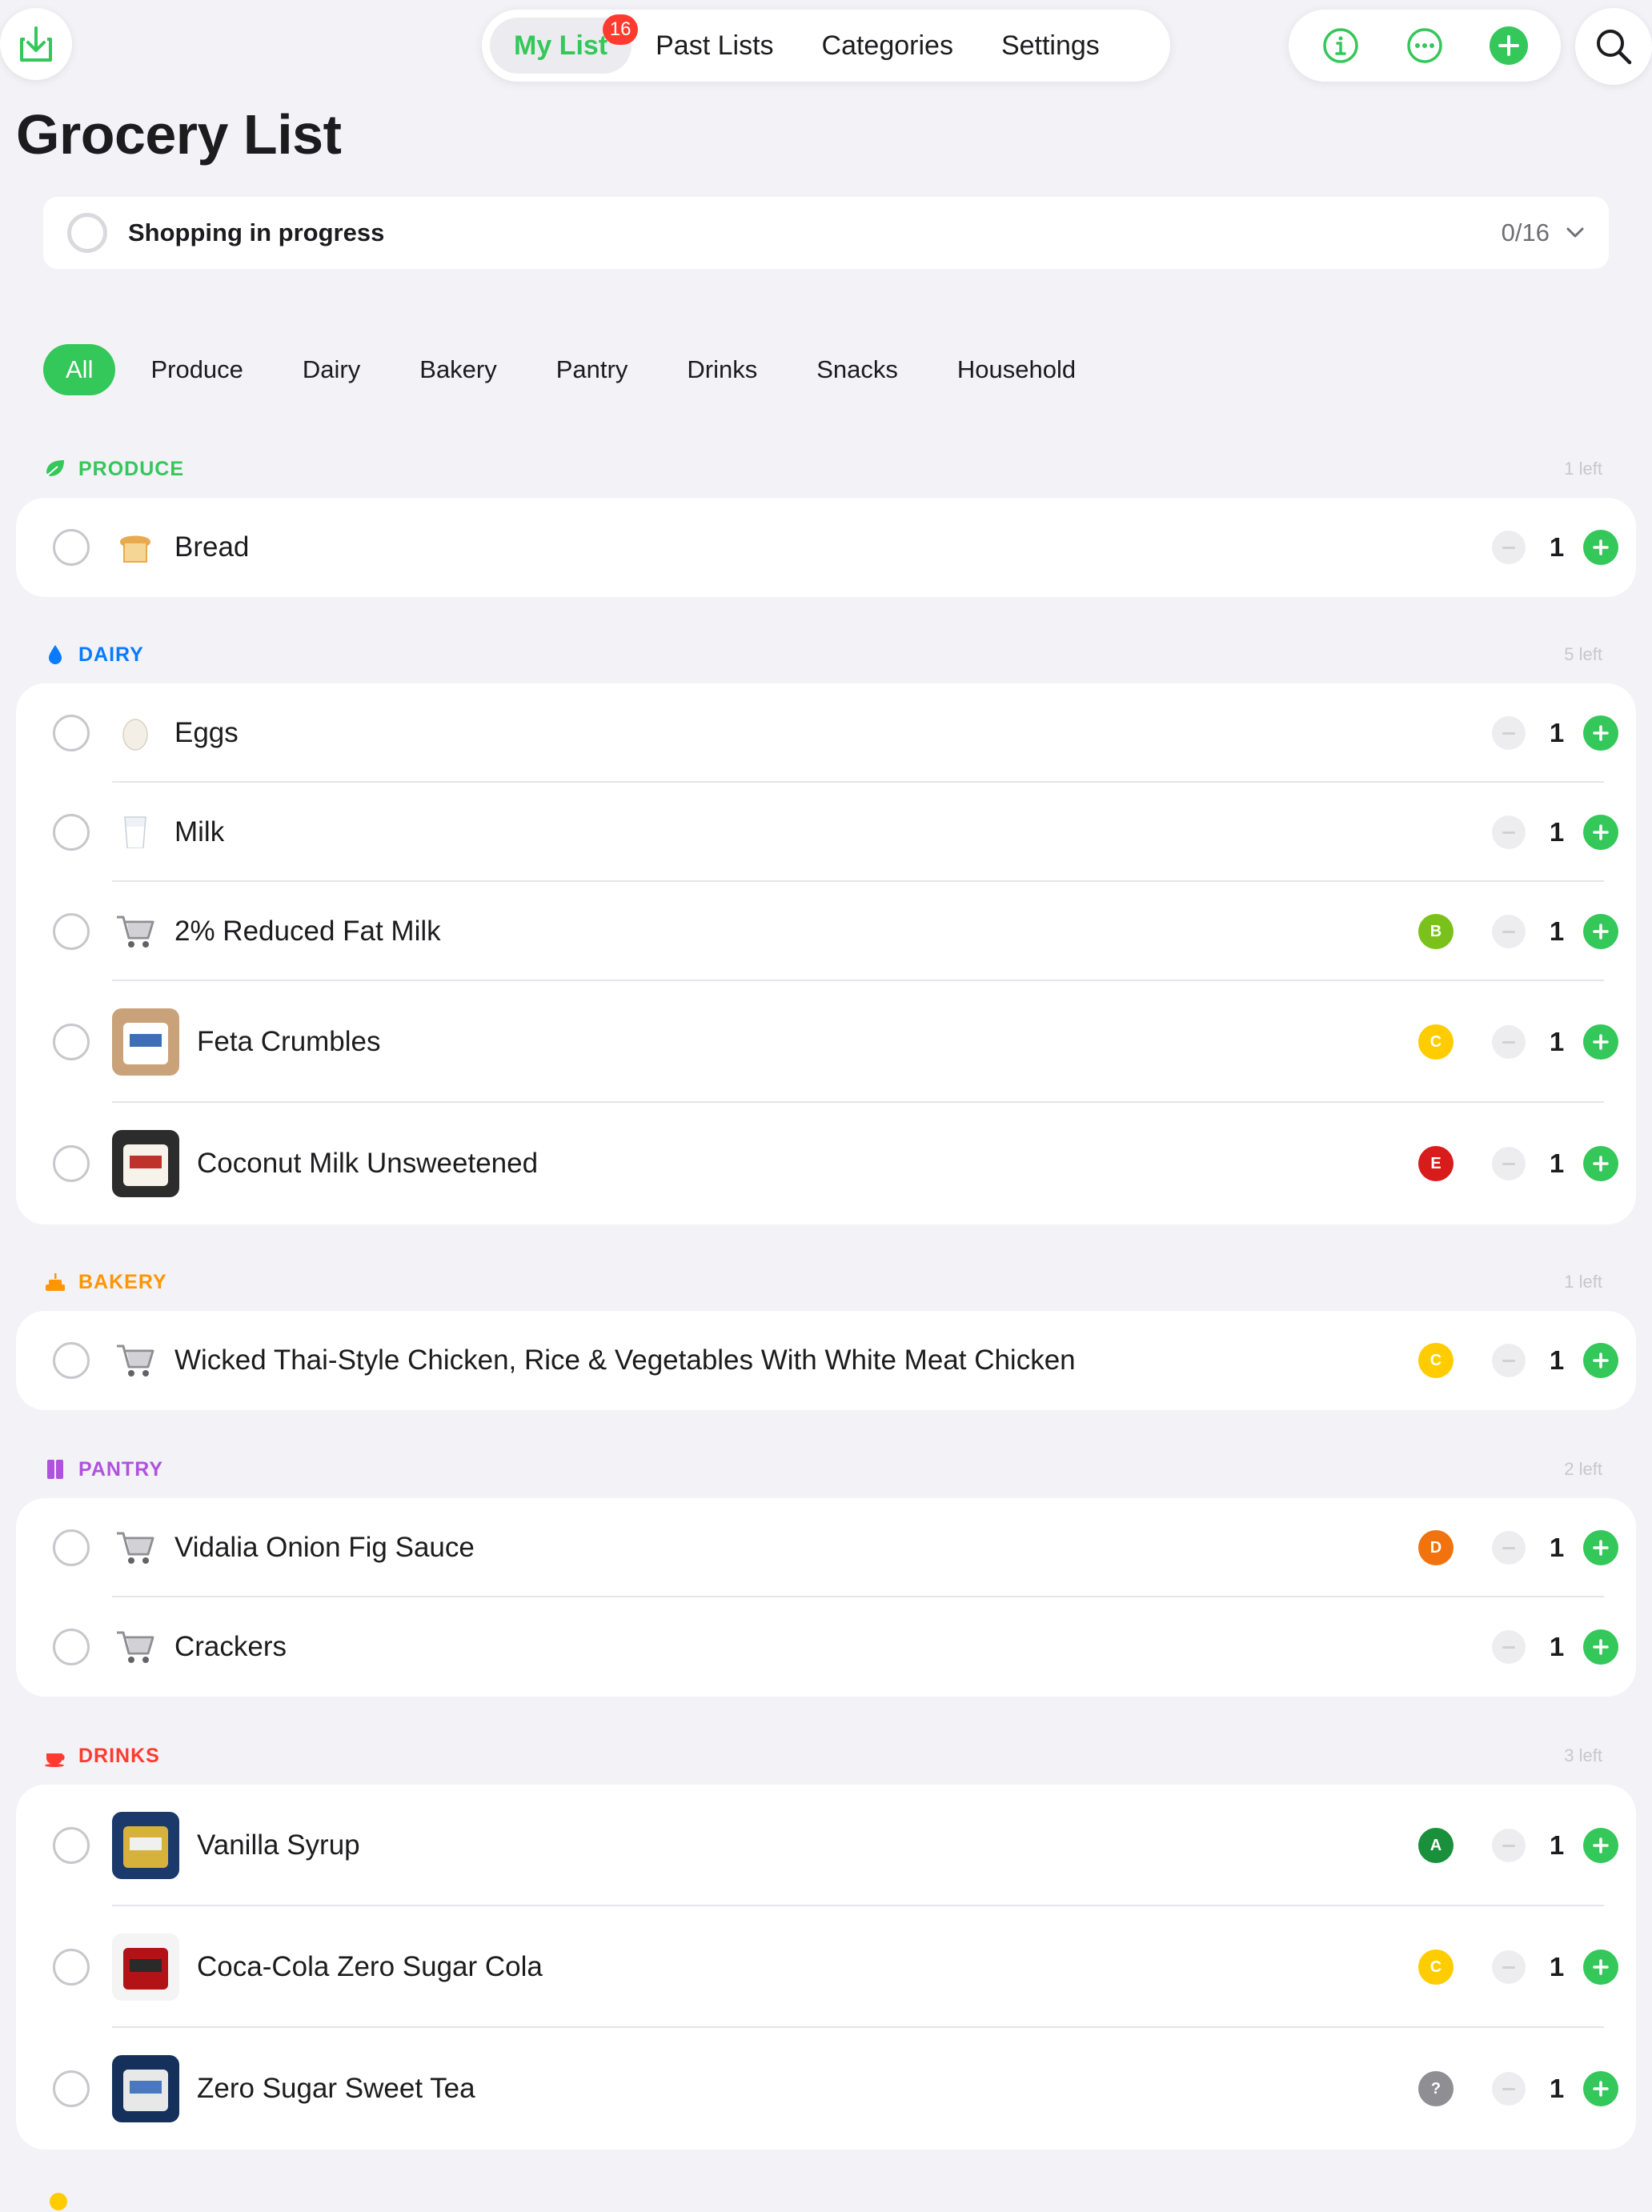 The width and height of the screenshot is (1652, 2212). I want to click on item-name: Crackers, so click(230, 1646).